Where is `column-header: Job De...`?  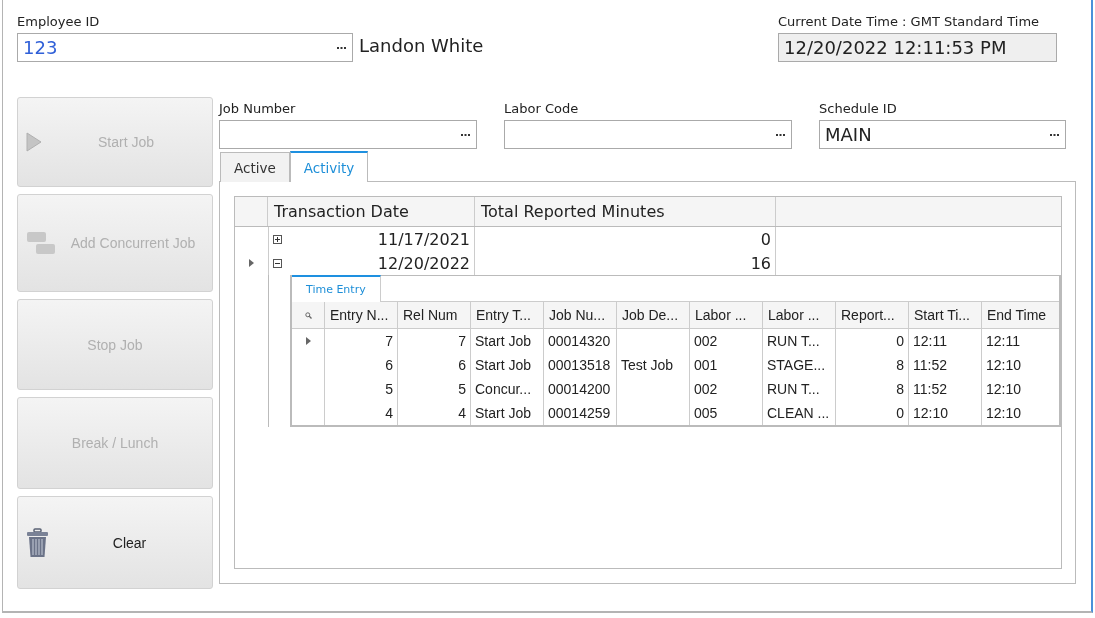
column-header: Job De... is located at coordinates (653, 315).